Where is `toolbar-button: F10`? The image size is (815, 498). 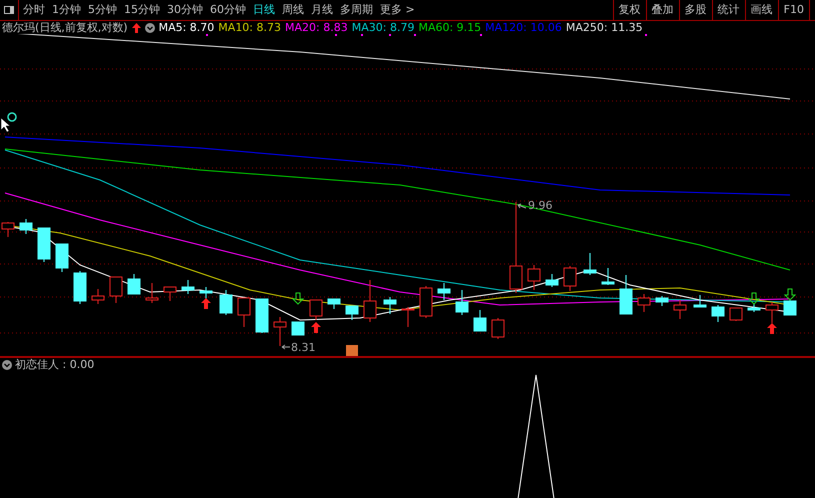
toolbar-button: F10 is located at coordinates (793, 10).